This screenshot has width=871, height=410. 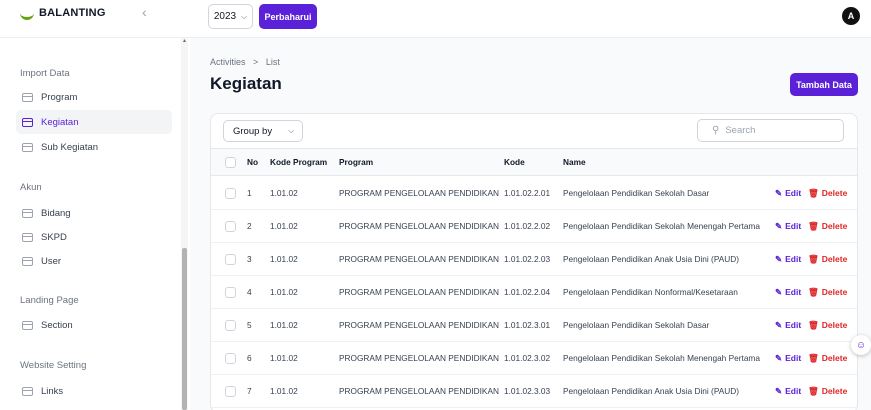 What do you see at coordinates (740, 130) in the screenshot?
I see `search-placeholder: Search` at bounding box center [740, 130].